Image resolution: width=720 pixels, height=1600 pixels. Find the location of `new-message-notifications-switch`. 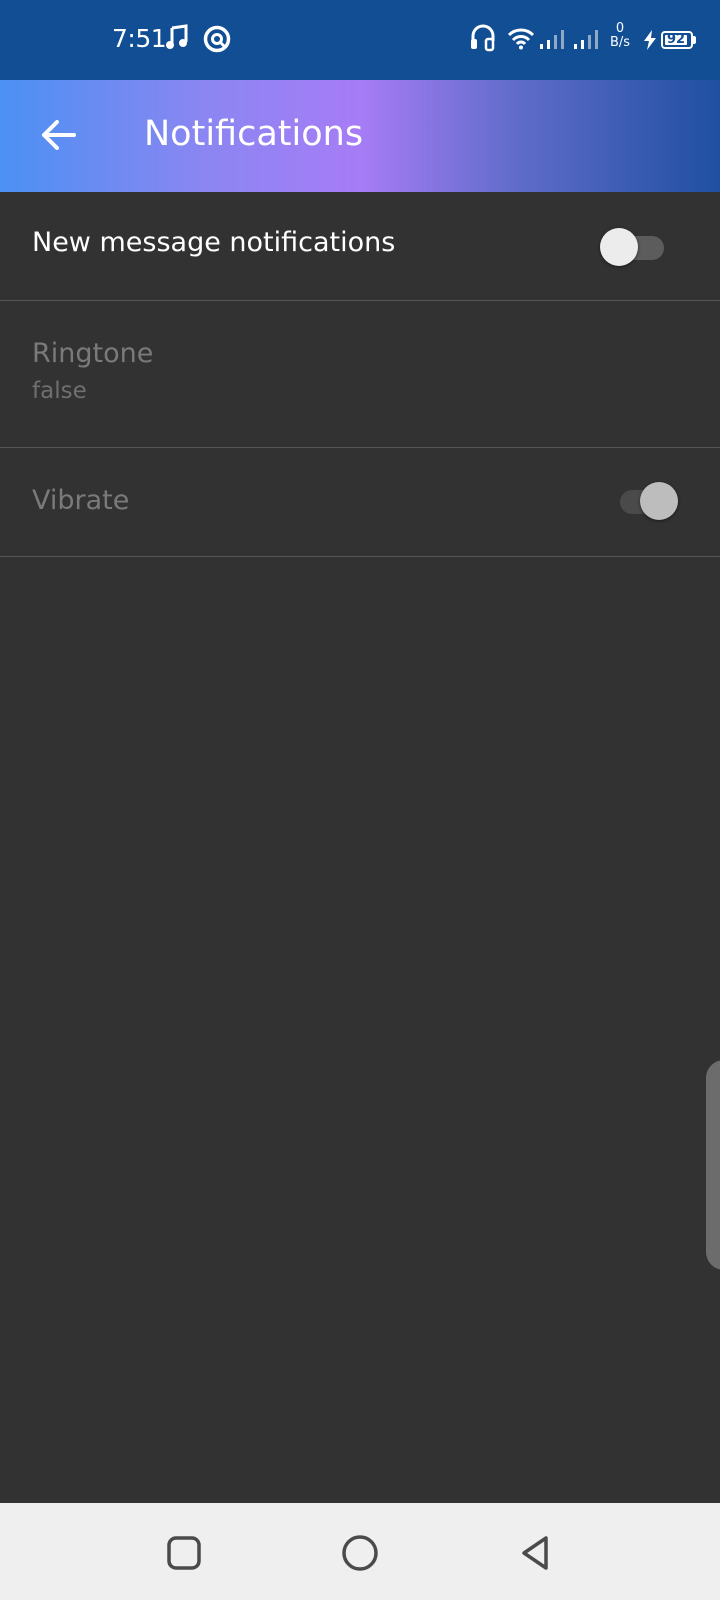

new-message-notifications-switch is located at coordinates (635, 246).